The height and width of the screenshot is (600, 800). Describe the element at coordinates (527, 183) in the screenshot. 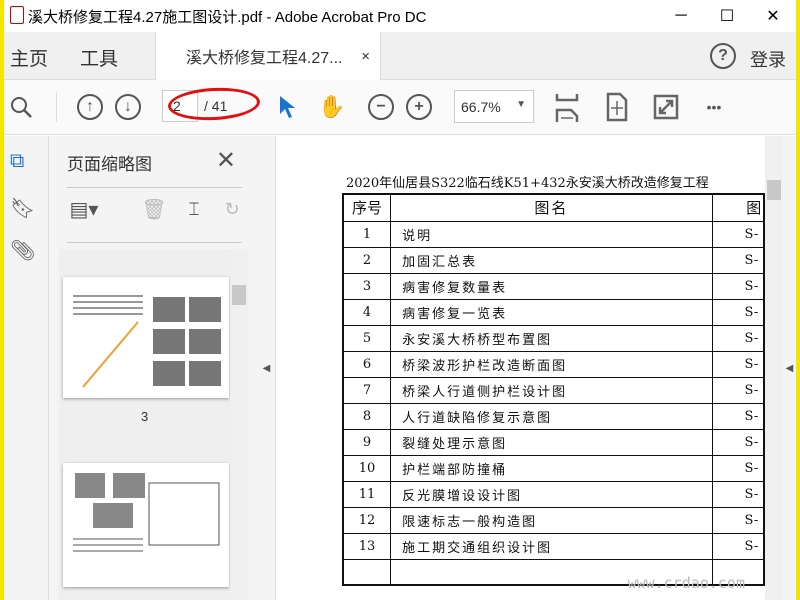

I see `document-heading: 2020年仙居县S322临石线K51+432永安溪大桥改造修复工程` at that location.